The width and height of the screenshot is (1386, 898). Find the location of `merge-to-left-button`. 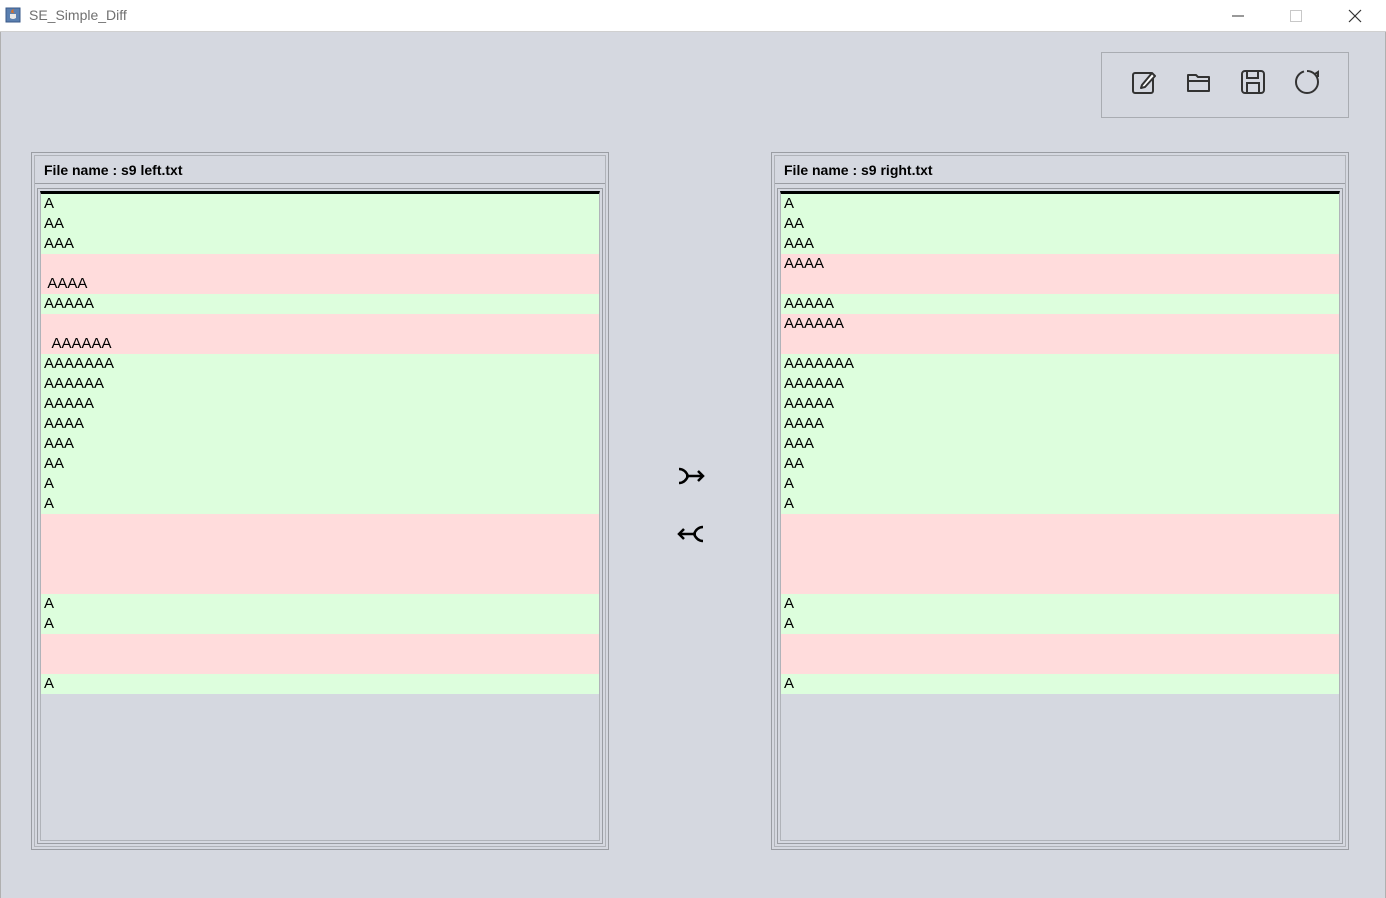

merge-to-left-button is located at coordinates (691, 534).